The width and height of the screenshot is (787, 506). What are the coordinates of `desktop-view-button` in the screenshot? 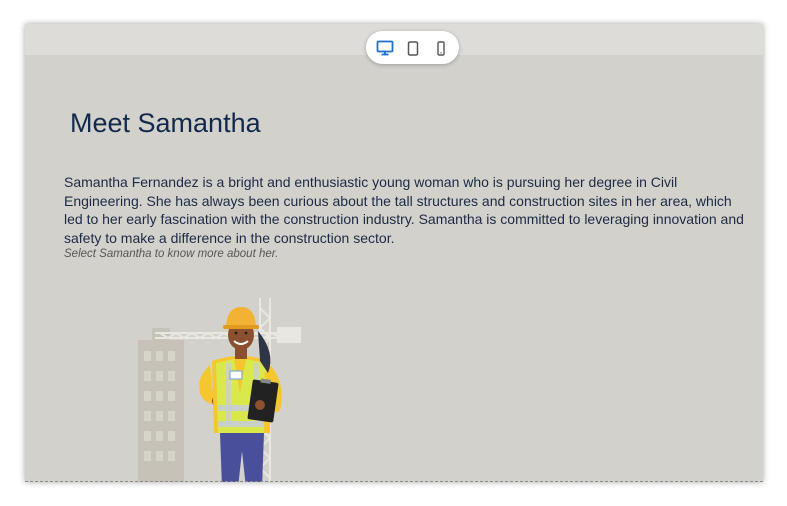 It's located at (385, 48).